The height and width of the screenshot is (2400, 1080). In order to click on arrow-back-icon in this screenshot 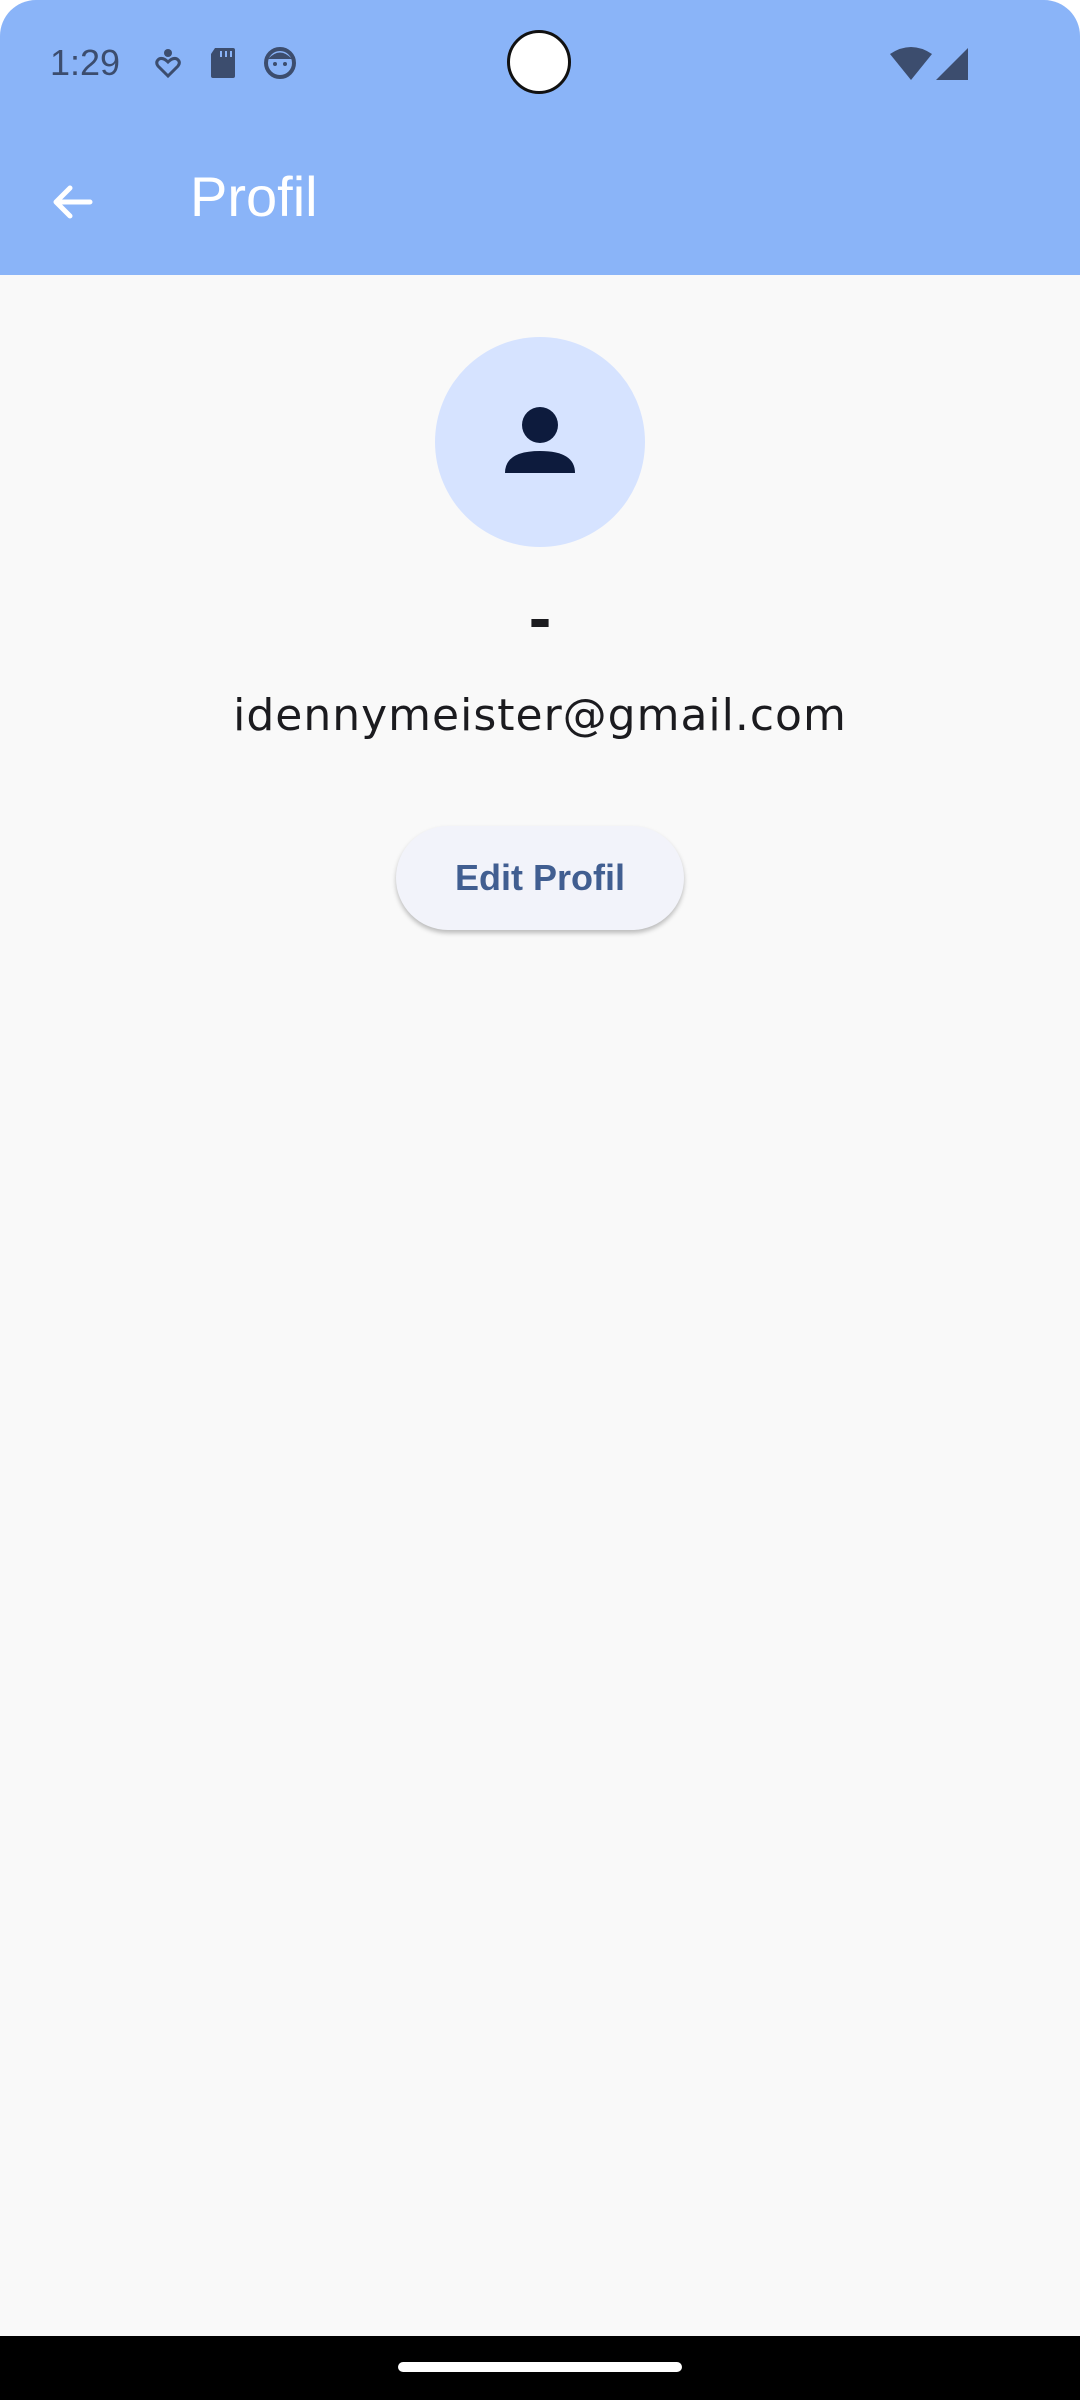, I will do `click(72, 204)`.